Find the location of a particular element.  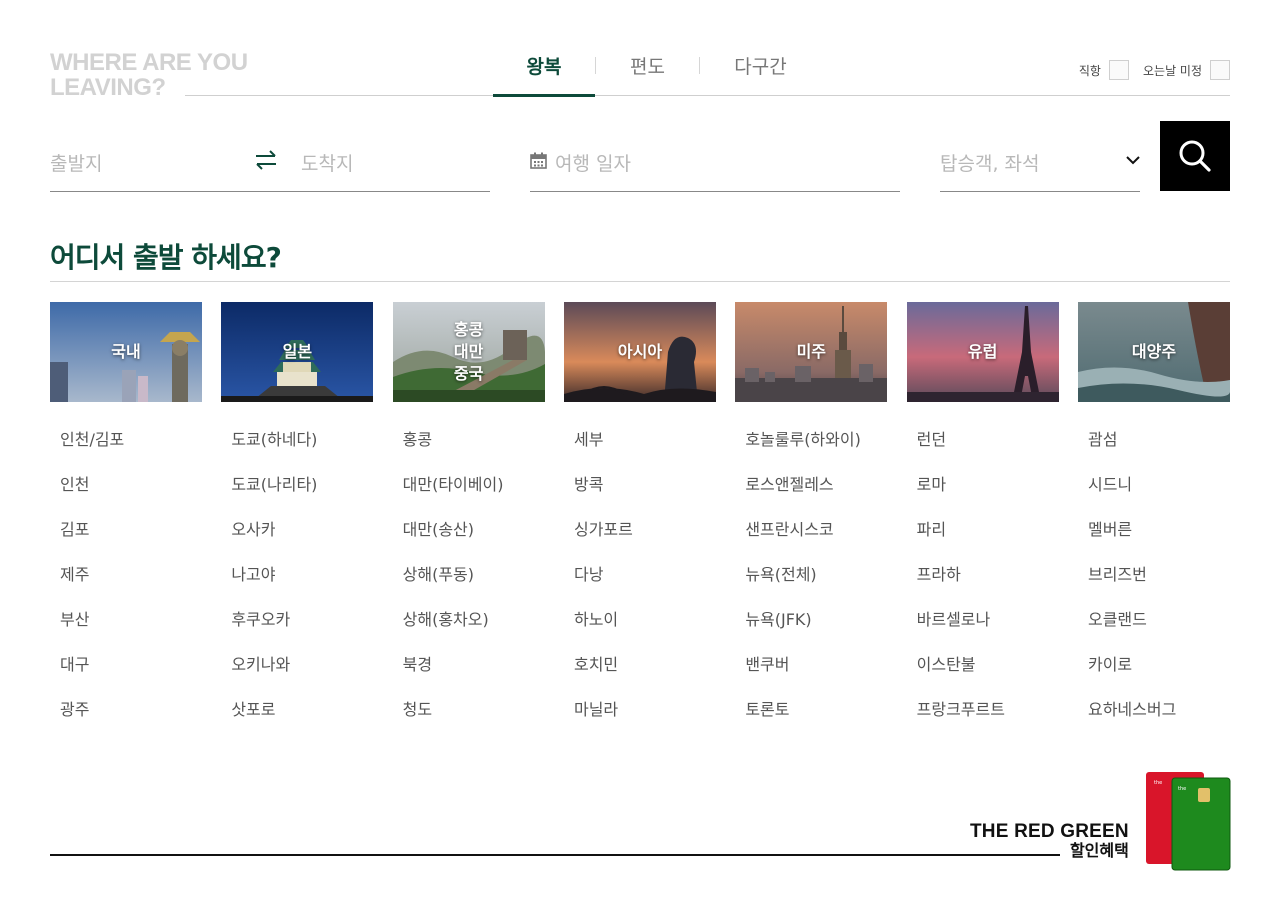

search-options: 직항 오는날 미정 is located at coordinates (1147, 70).